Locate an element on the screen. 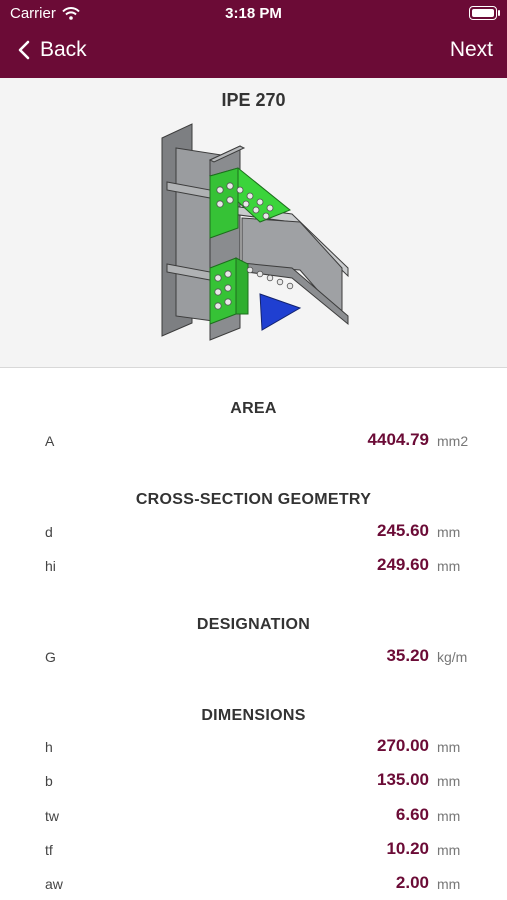 Image resolution: width=507 pixels, height=900 pixels. property-label: b is located at coordinates (49, 781).